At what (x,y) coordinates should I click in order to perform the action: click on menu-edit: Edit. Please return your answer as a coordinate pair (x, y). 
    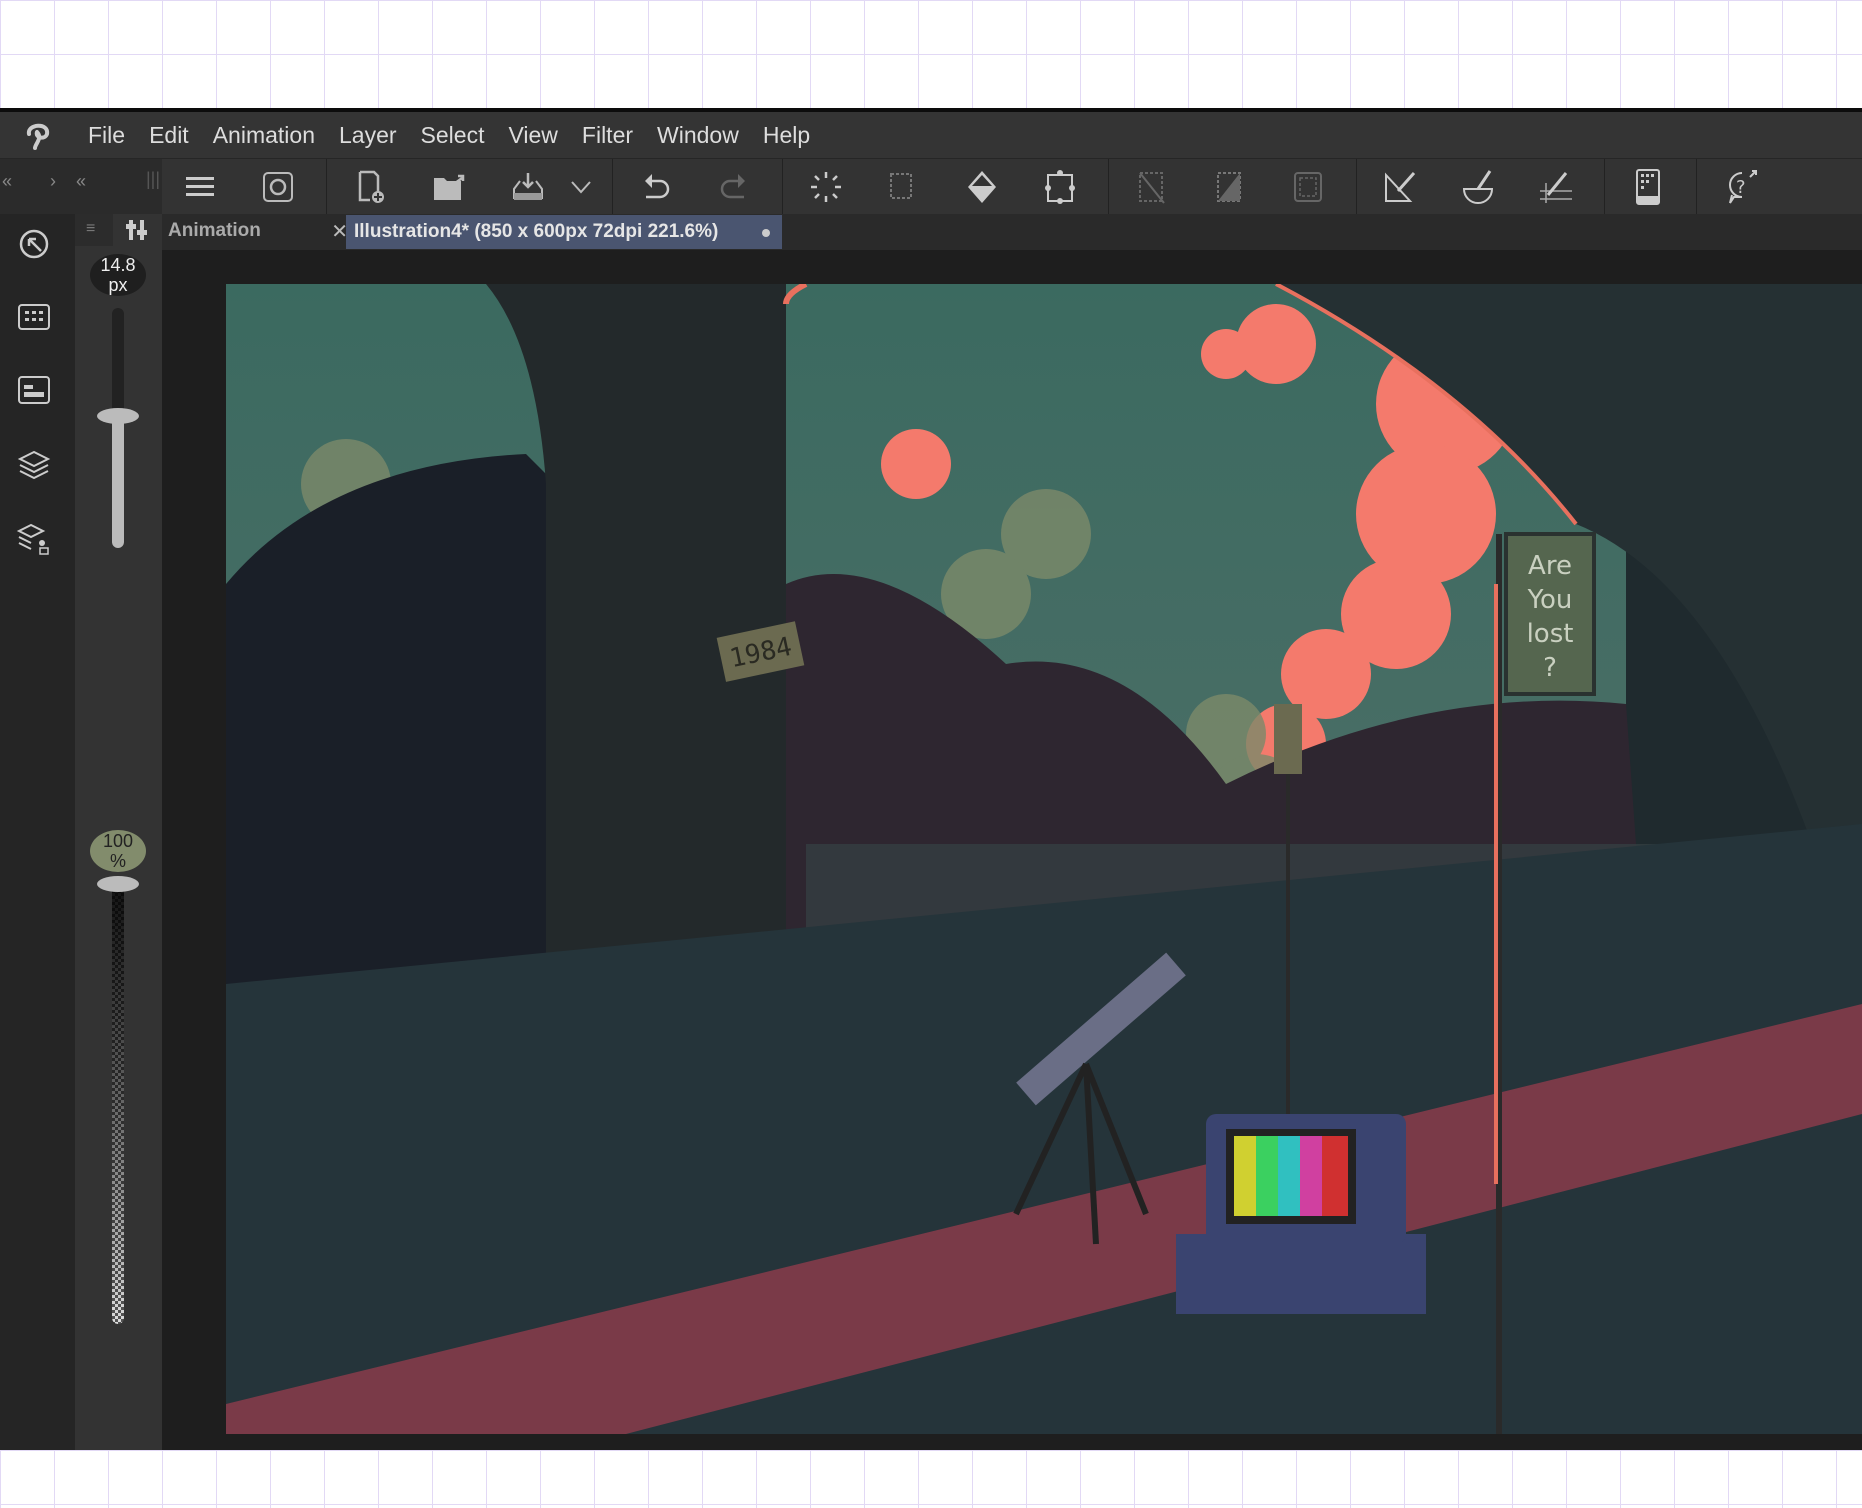
    Looking at the image, I should click on (169, 135).